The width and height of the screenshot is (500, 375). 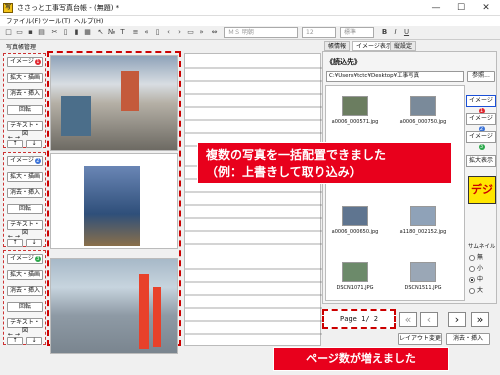 I want to click on print-icon: ▦, so click(x=87, y=32).